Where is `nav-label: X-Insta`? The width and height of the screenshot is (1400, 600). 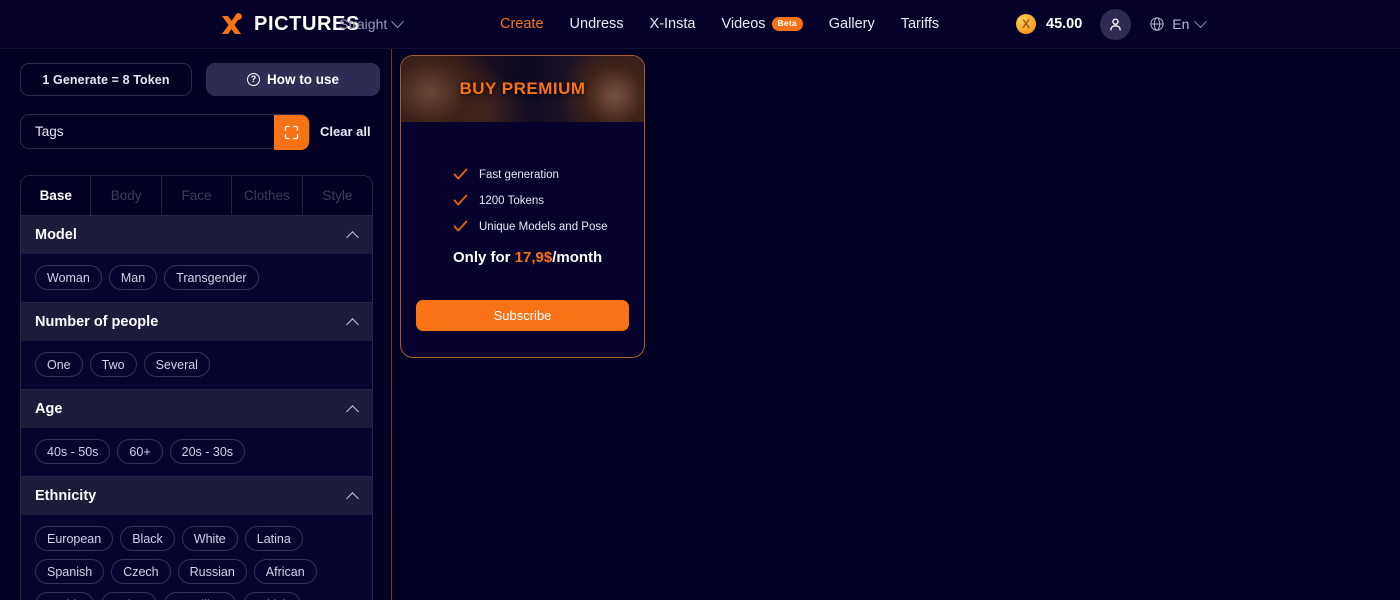
nav-label: X-Insta is located at coordinates (672, 24).